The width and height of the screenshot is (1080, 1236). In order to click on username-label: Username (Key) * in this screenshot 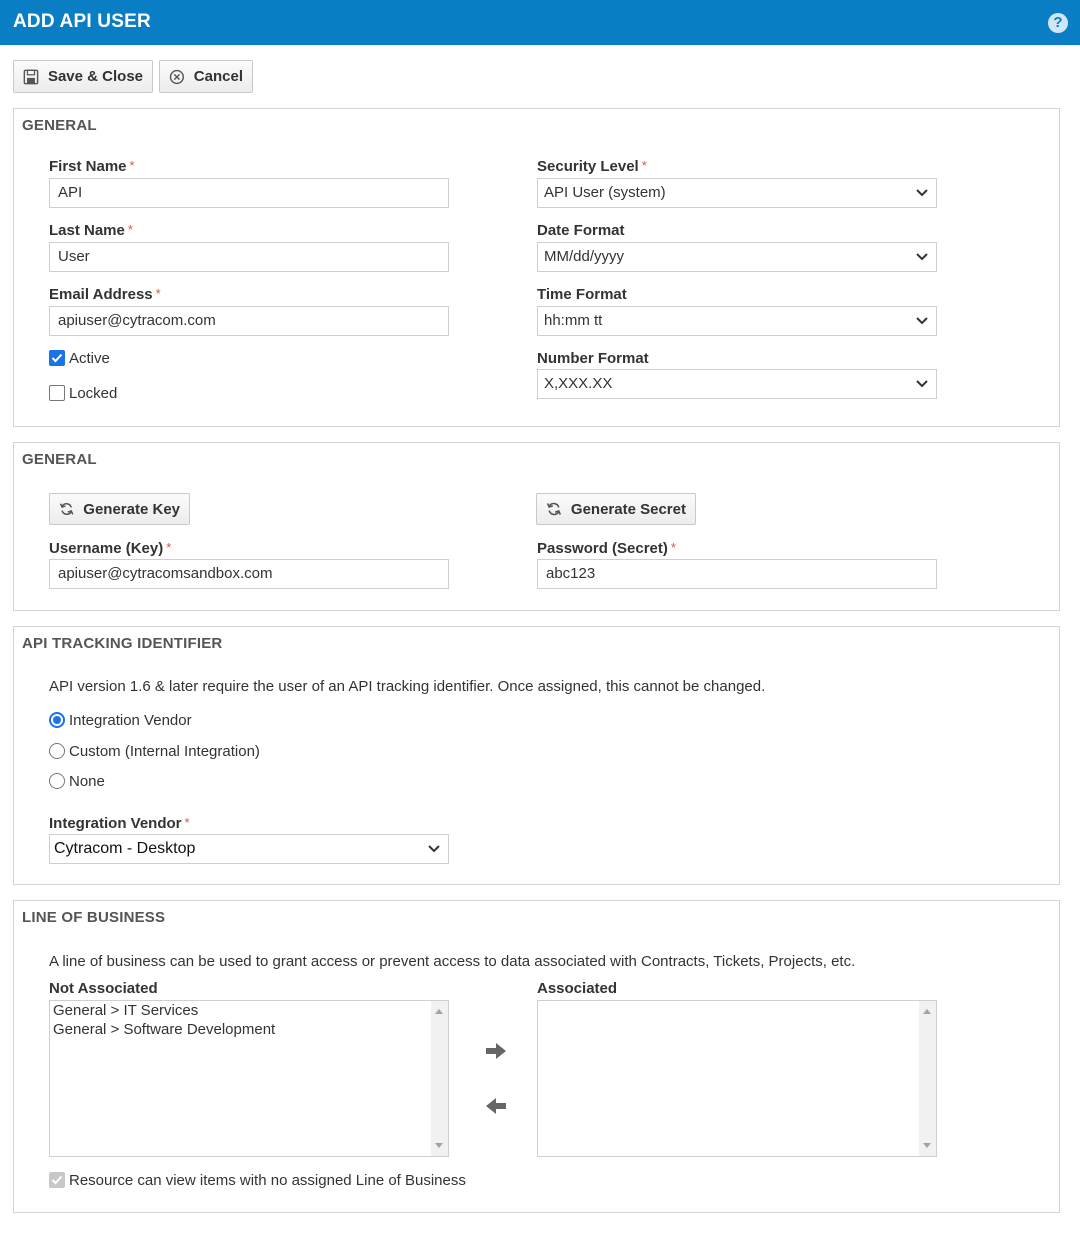, I will do `click(110, 548)`.